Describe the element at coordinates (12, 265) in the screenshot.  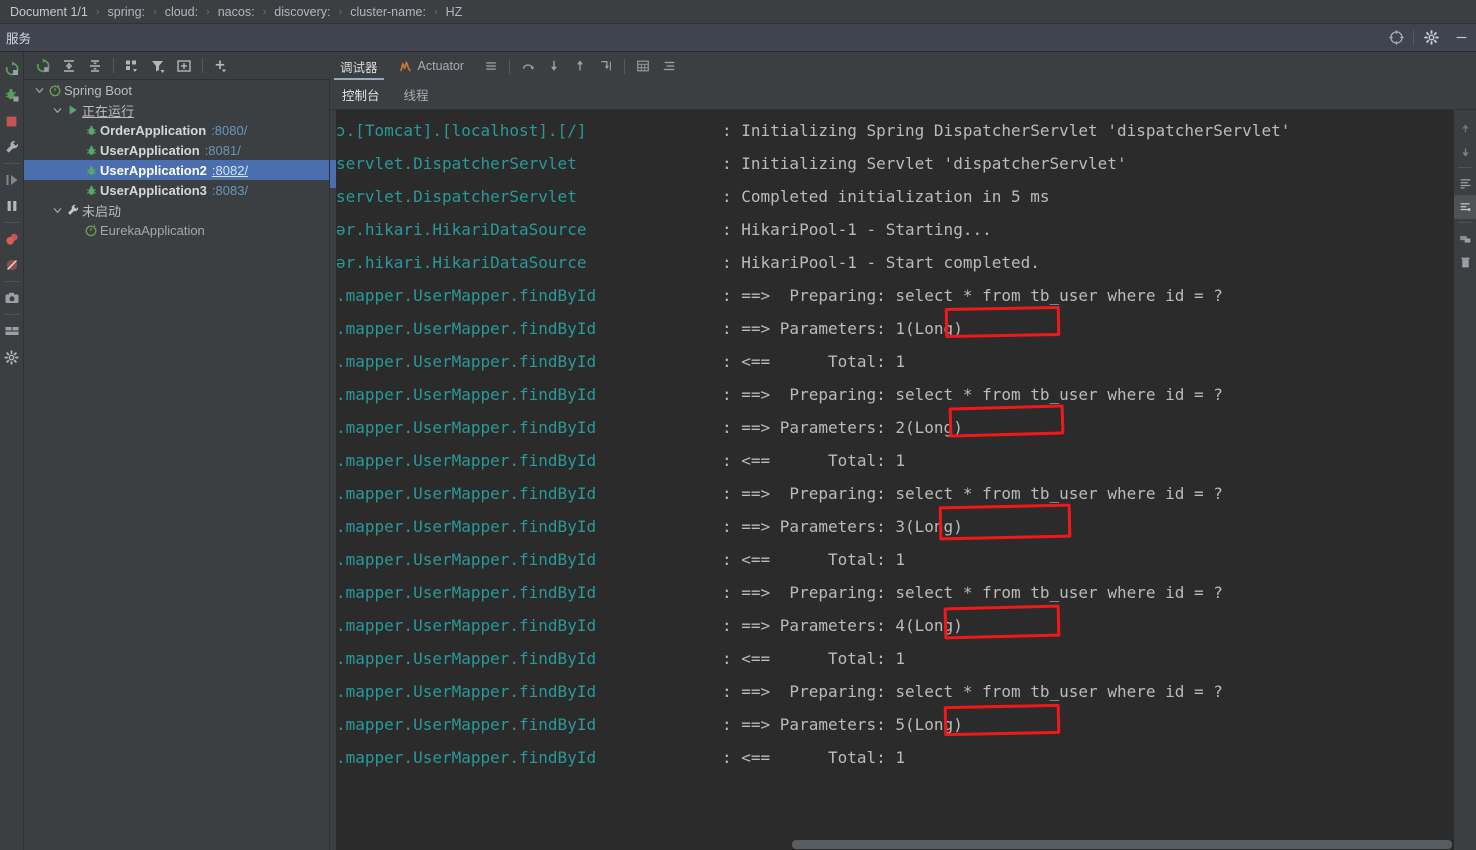
I see `mute-breakpoints-icon` at that location.